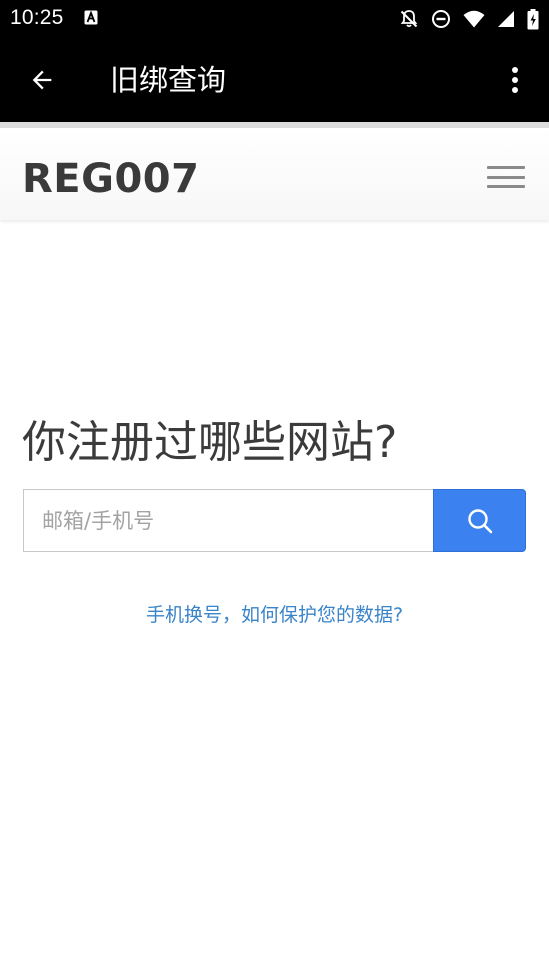 The height and width of the screenshot is (976, 549). I want to click on a-notification-icon, so click(91, 17).